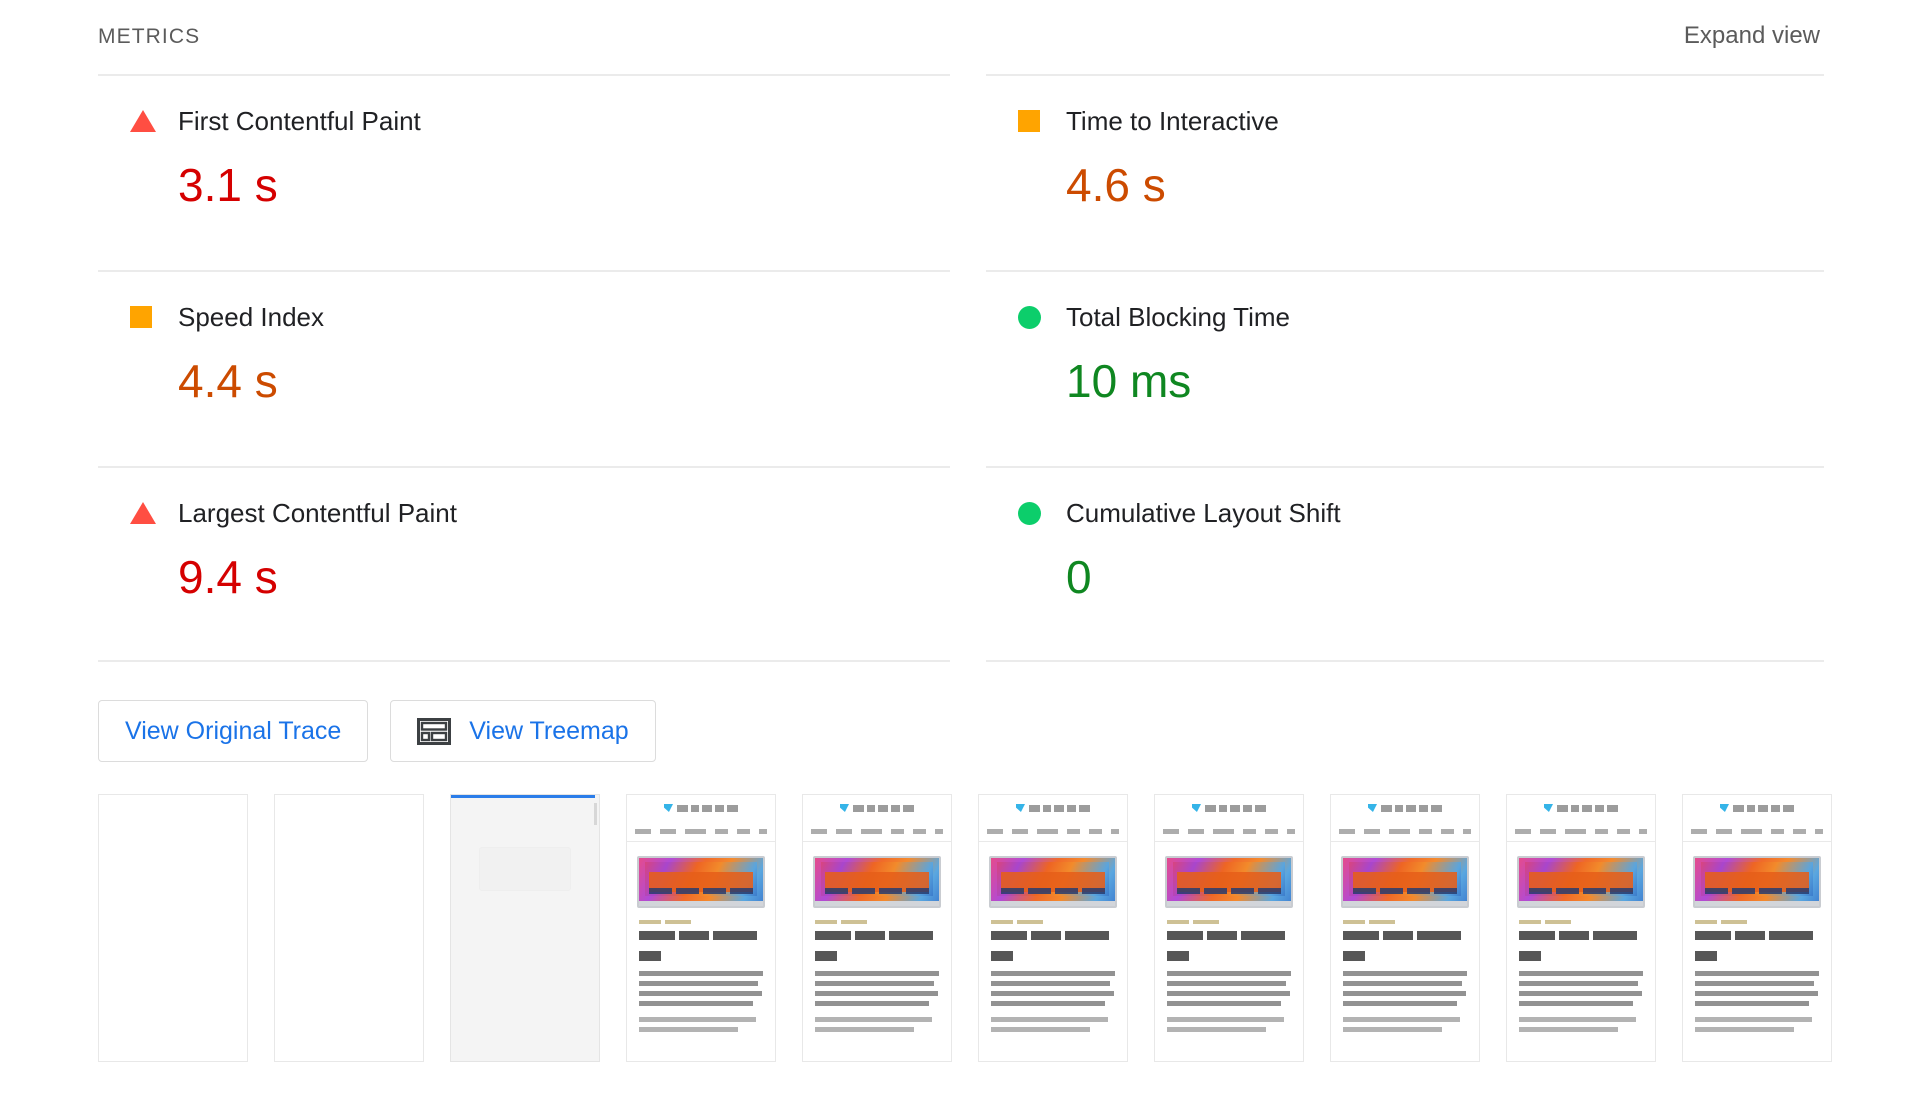  What do you see at coordinates (1129, 381) in the screenshot?
I see `metric-value: 10 ms` at bounding box center [1129, 381].